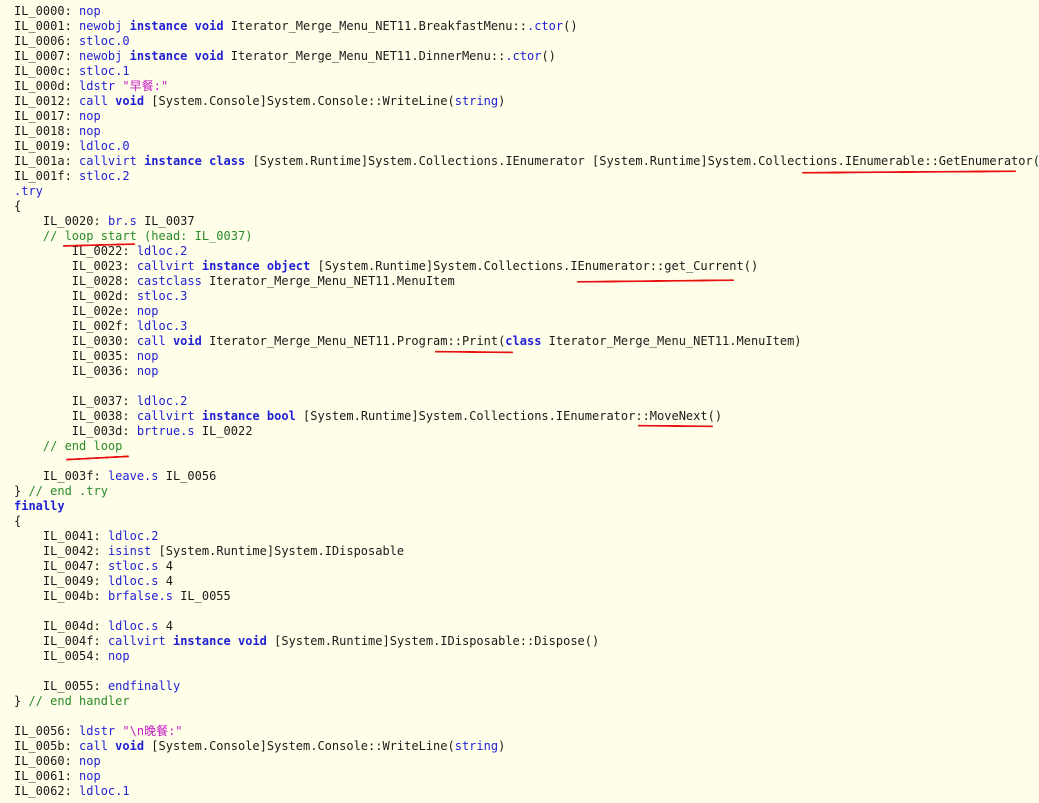  I want to click on il-label: IL_002f:, so click(104, 326).